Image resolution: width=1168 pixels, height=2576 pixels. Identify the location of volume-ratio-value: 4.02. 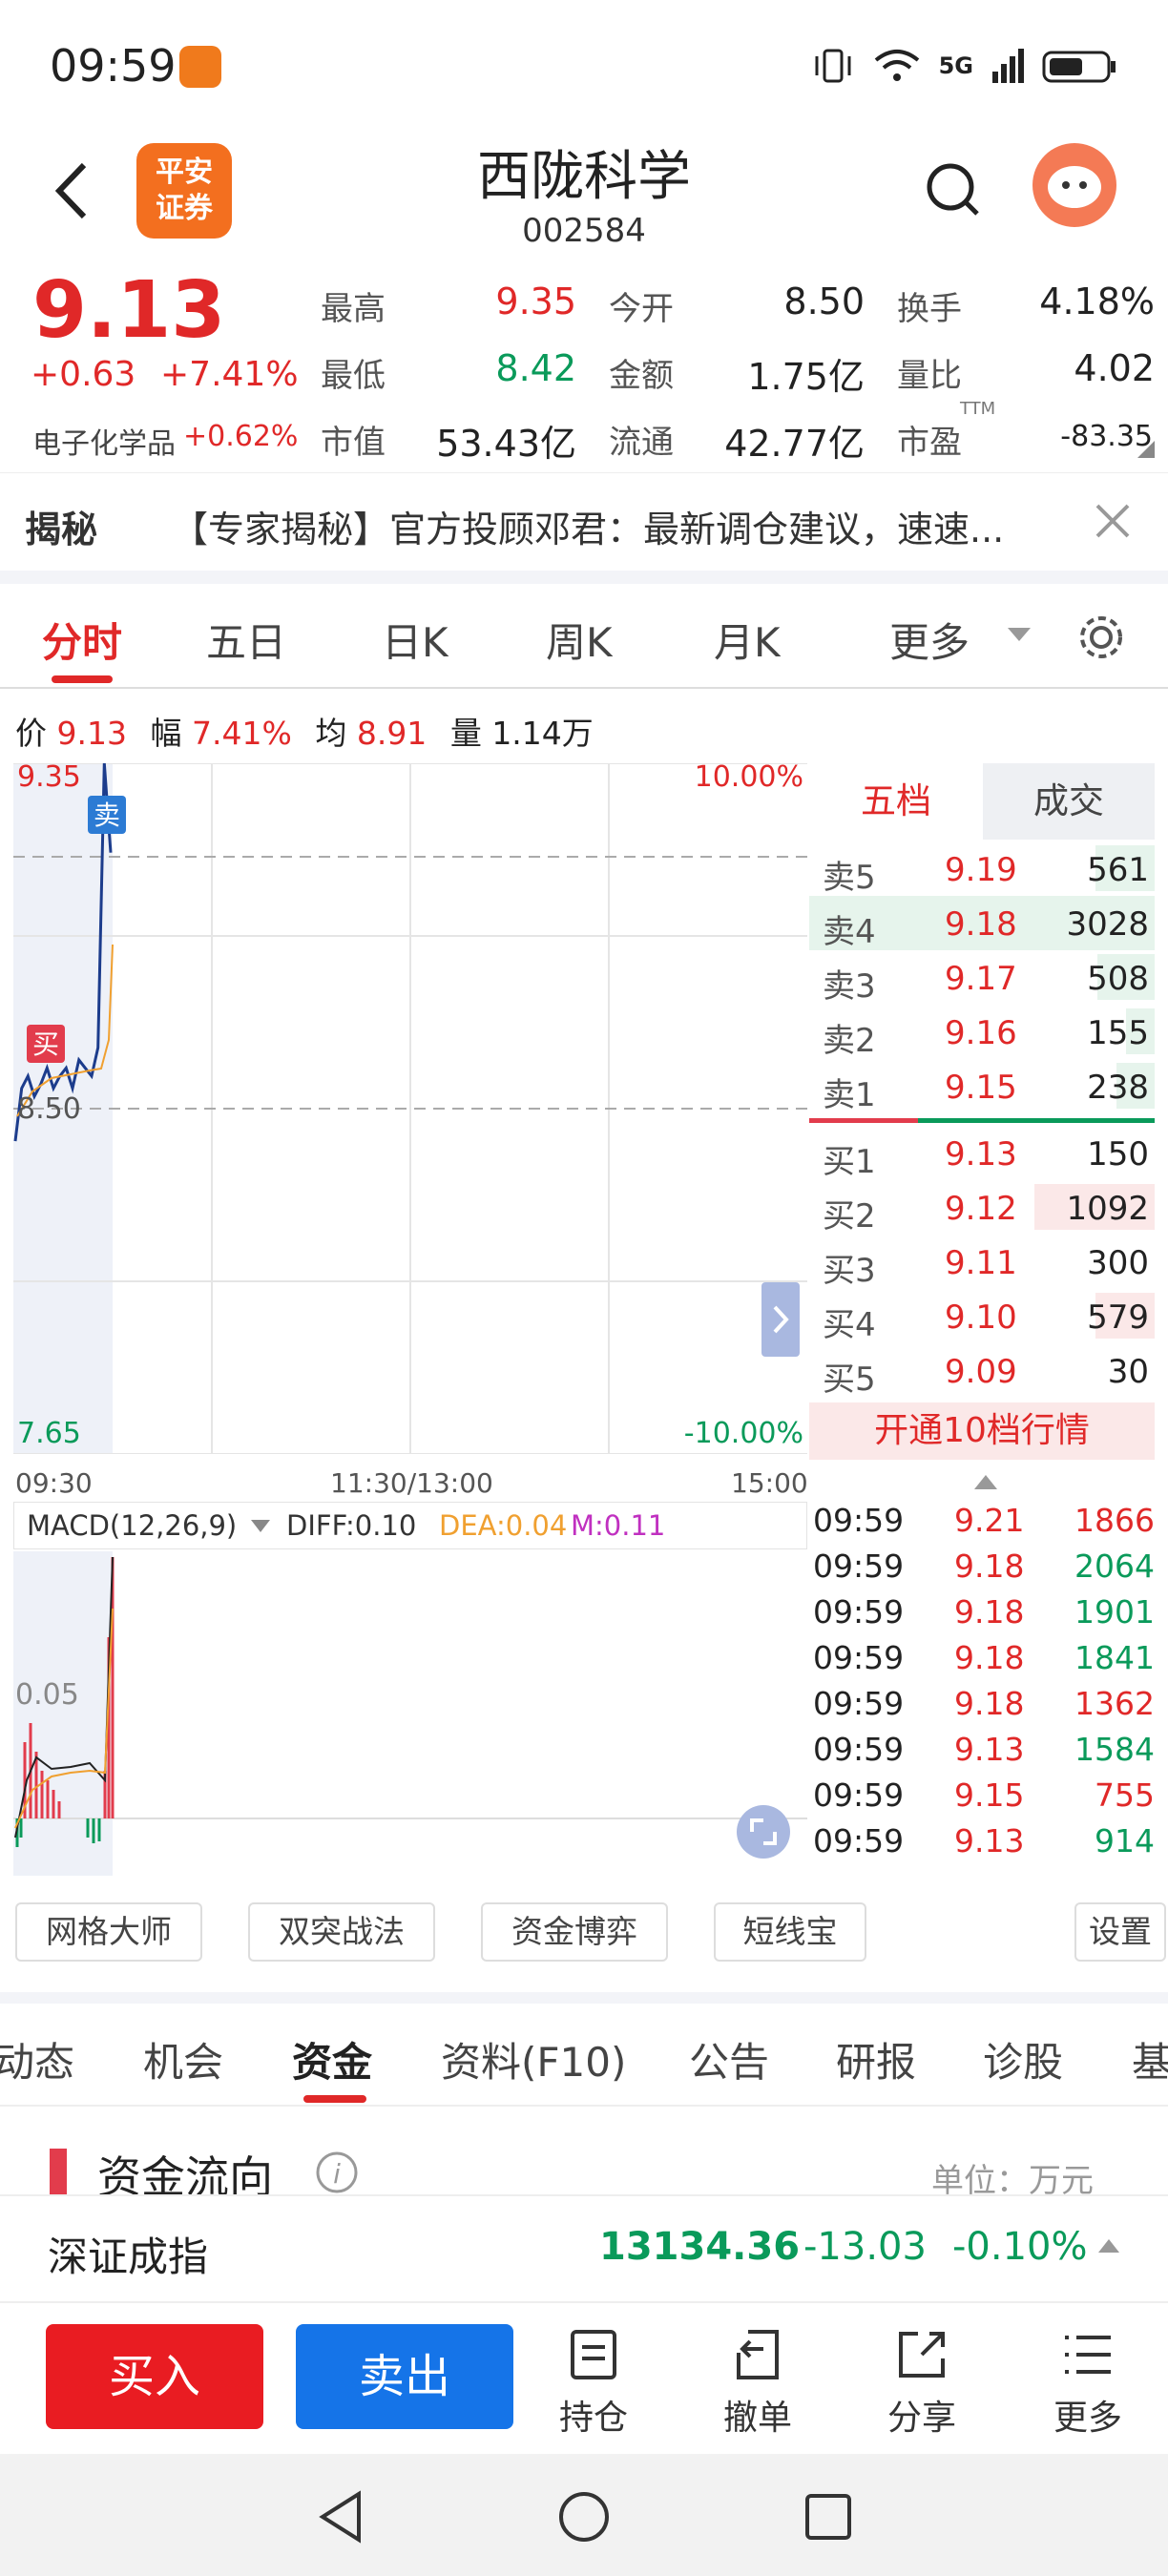
(1114, 368).